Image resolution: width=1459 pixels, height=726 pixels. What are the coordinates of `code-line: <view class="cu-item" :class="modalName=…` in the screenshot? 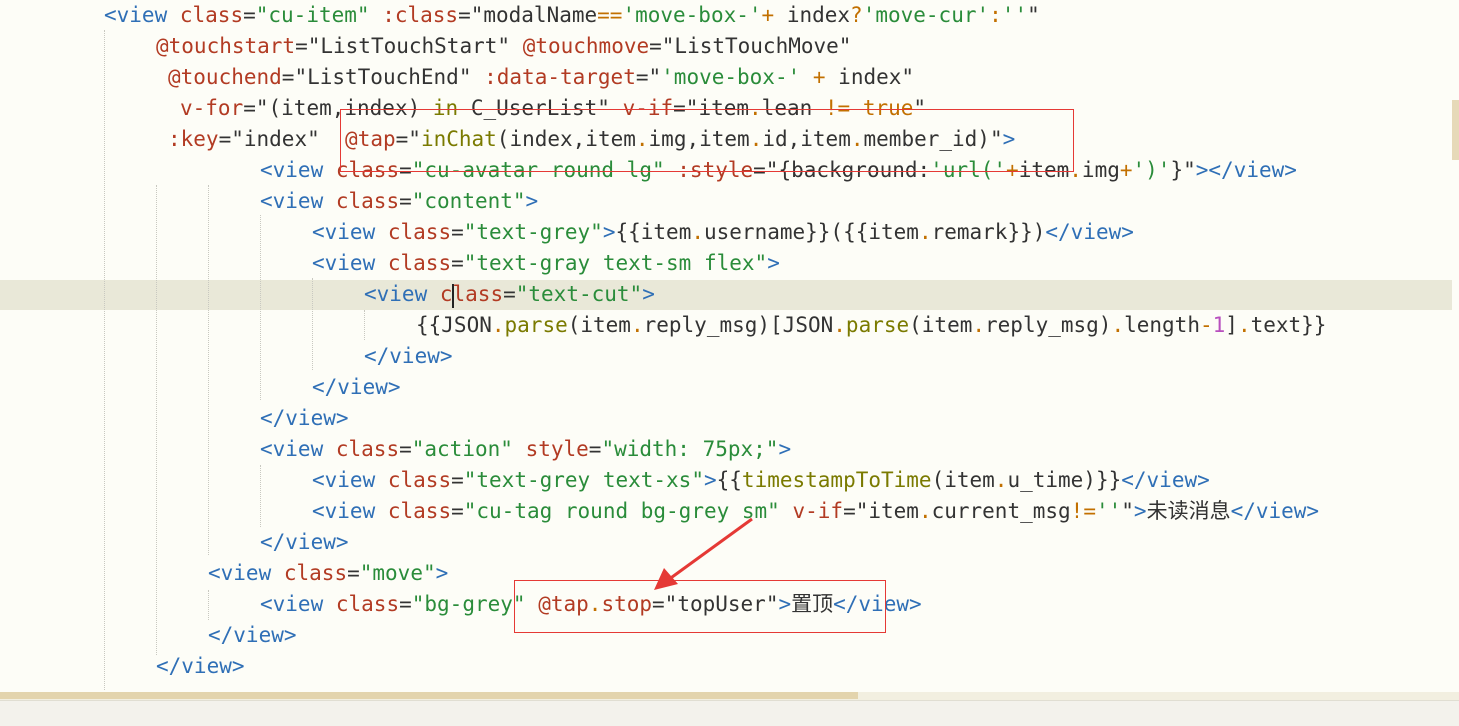 It's located at (572, 15).